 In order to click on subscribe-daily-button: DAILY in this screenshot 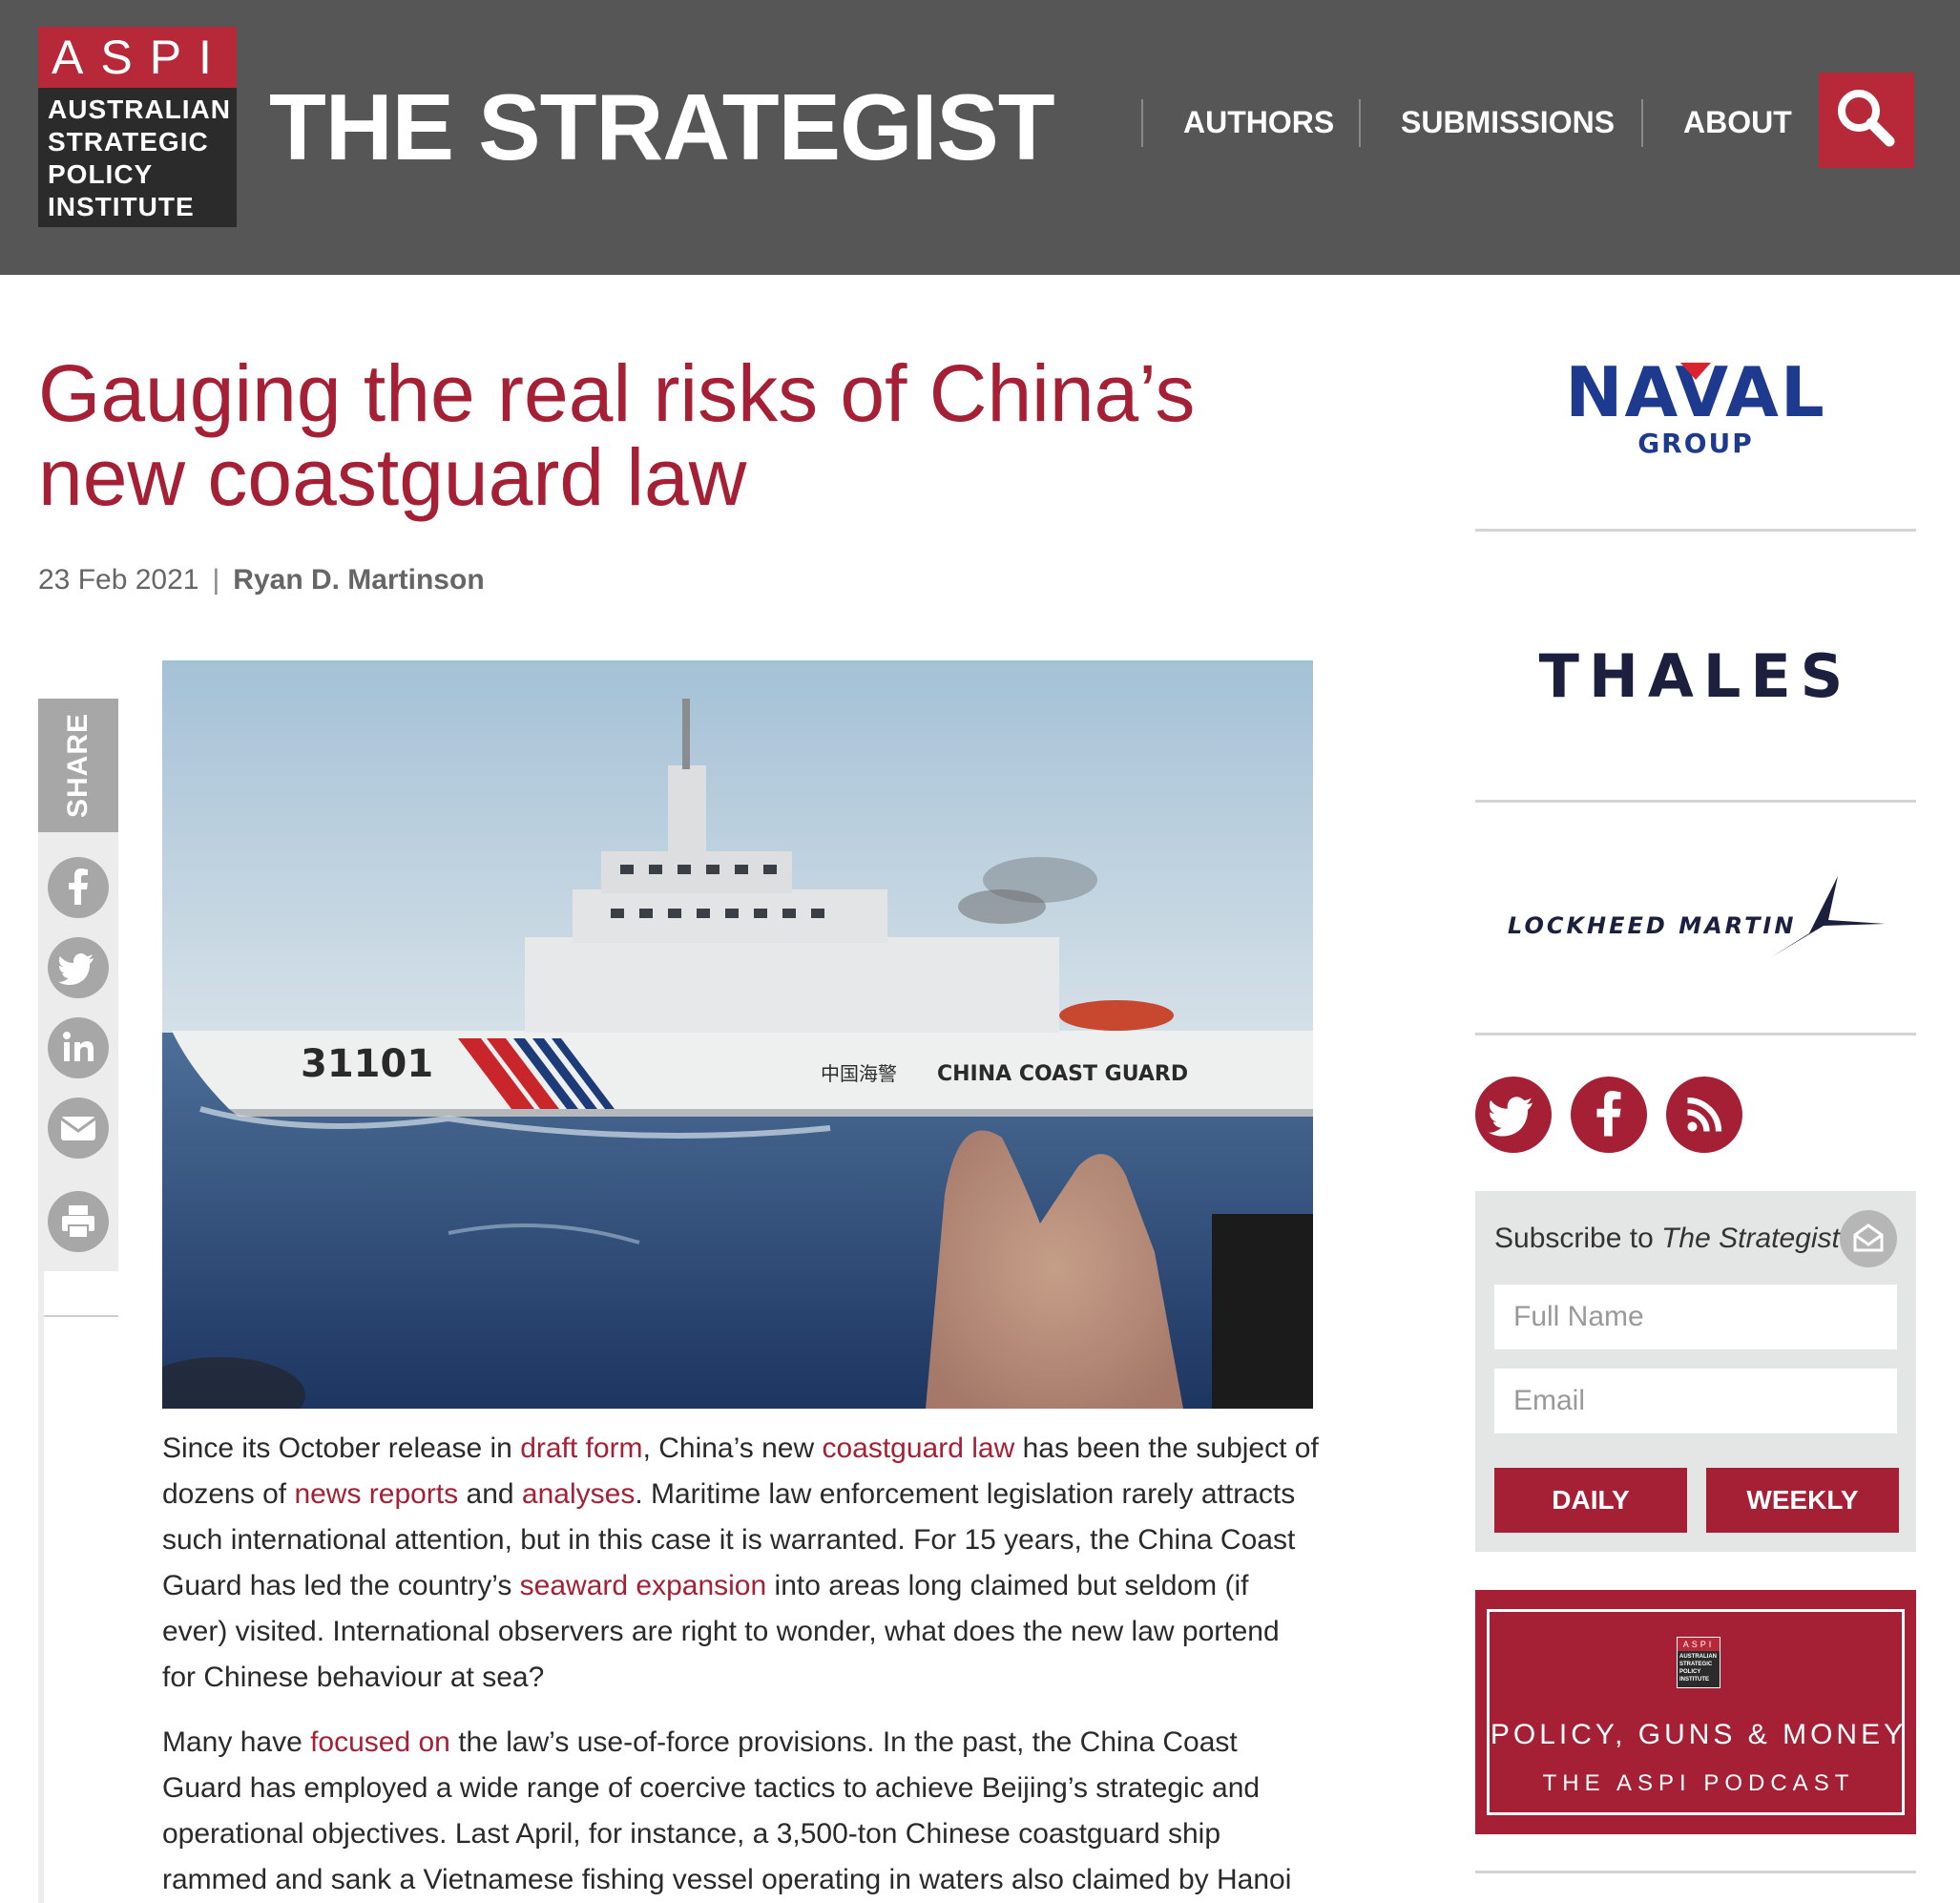, I will do `click(1590, 1500)`.